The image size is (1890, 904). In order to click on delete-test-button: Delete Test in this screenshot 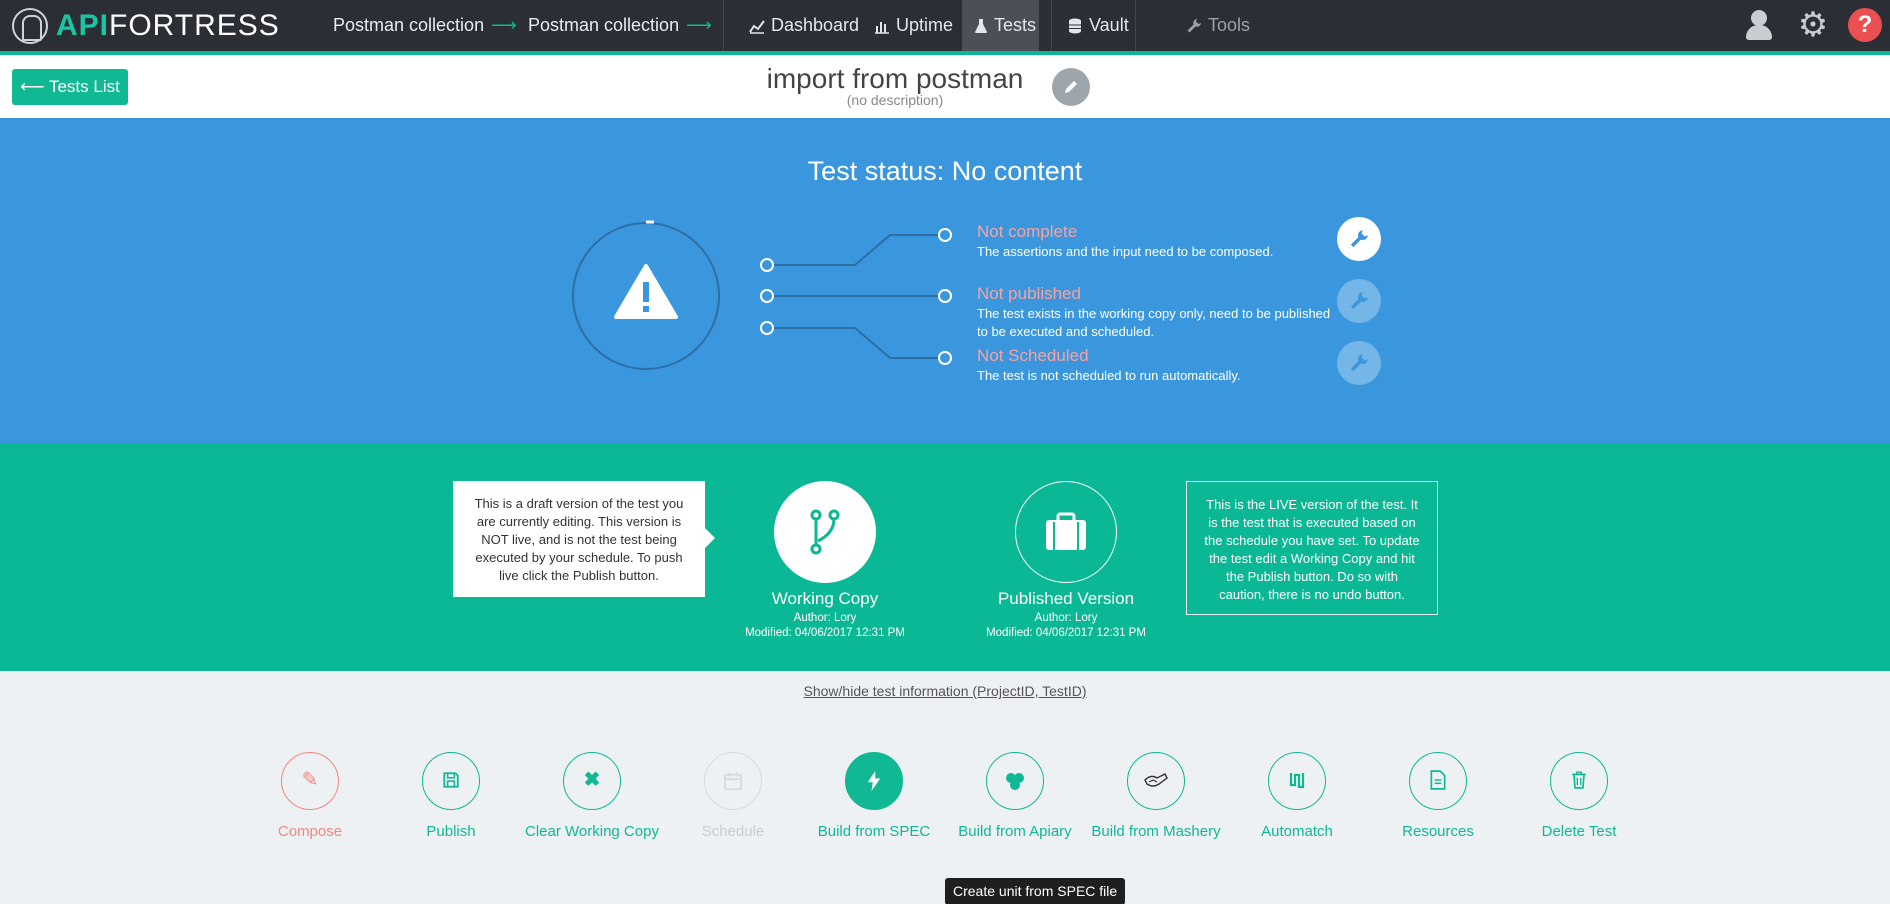, I will do `click(1579, 797)`.